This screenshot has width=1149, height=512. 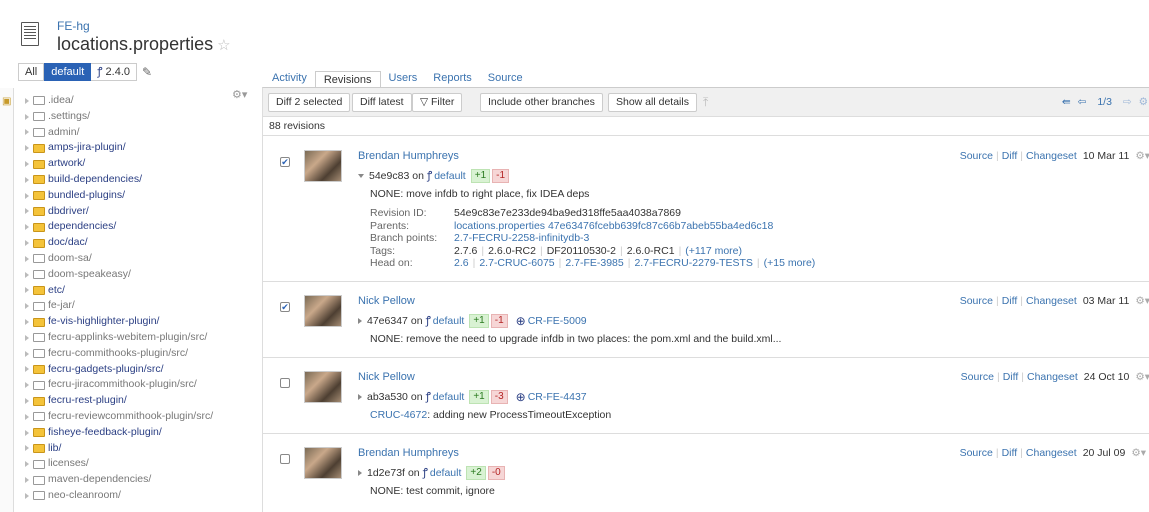 What do you see at coordinates (140, 291) in the screenshot?
I see `tree-item: etc/` at bounding box center [140, 291].